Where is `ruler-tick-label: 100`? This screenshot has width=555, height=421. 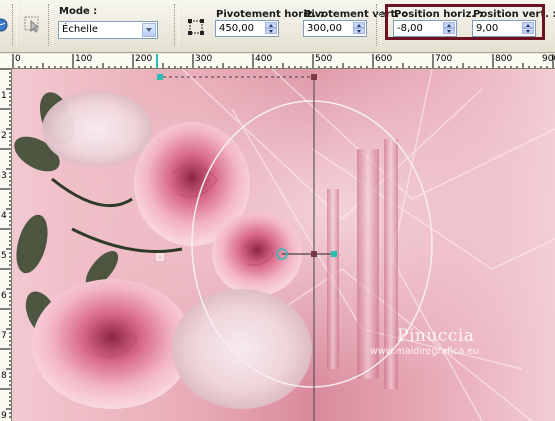 ruler-tick-label: 100 is located at coordinates (84, 59).